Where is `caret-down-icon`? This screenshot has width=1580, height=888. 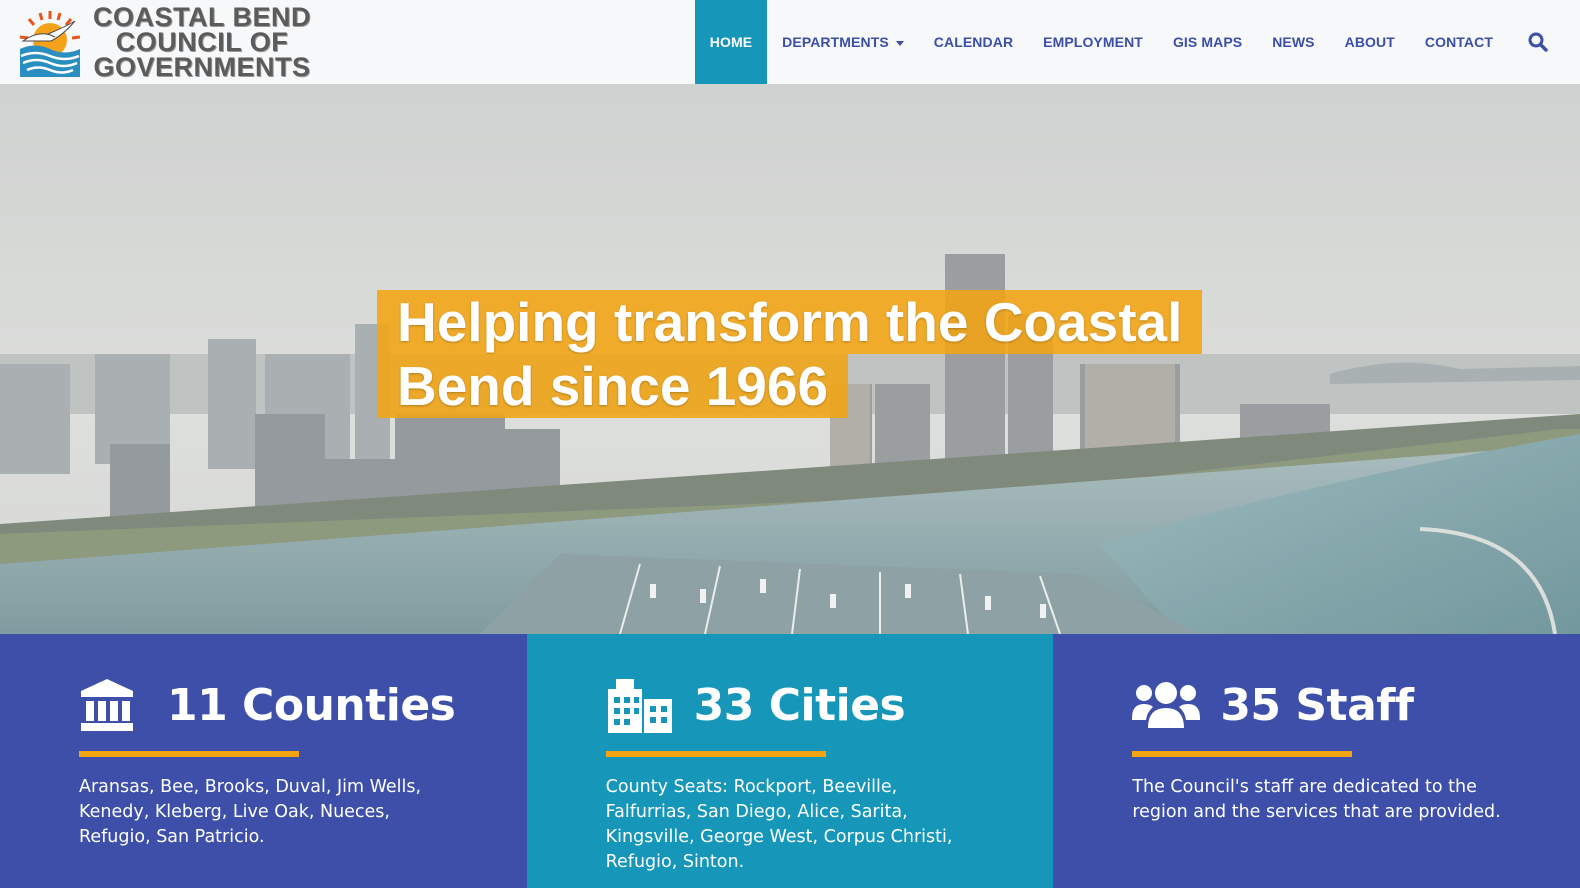
caret-down-icon is located at coordinates (899, 43).